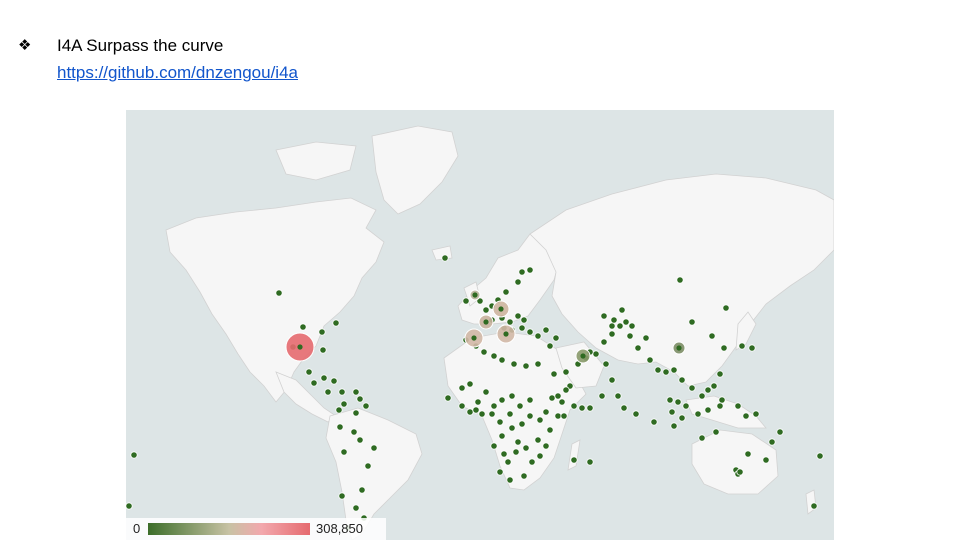 The image size is (960, 540). Describe the element at coordinates (177, 73) in the screenshot. I see `github-link: https://github.com/dnzengou/i4a` at that location.